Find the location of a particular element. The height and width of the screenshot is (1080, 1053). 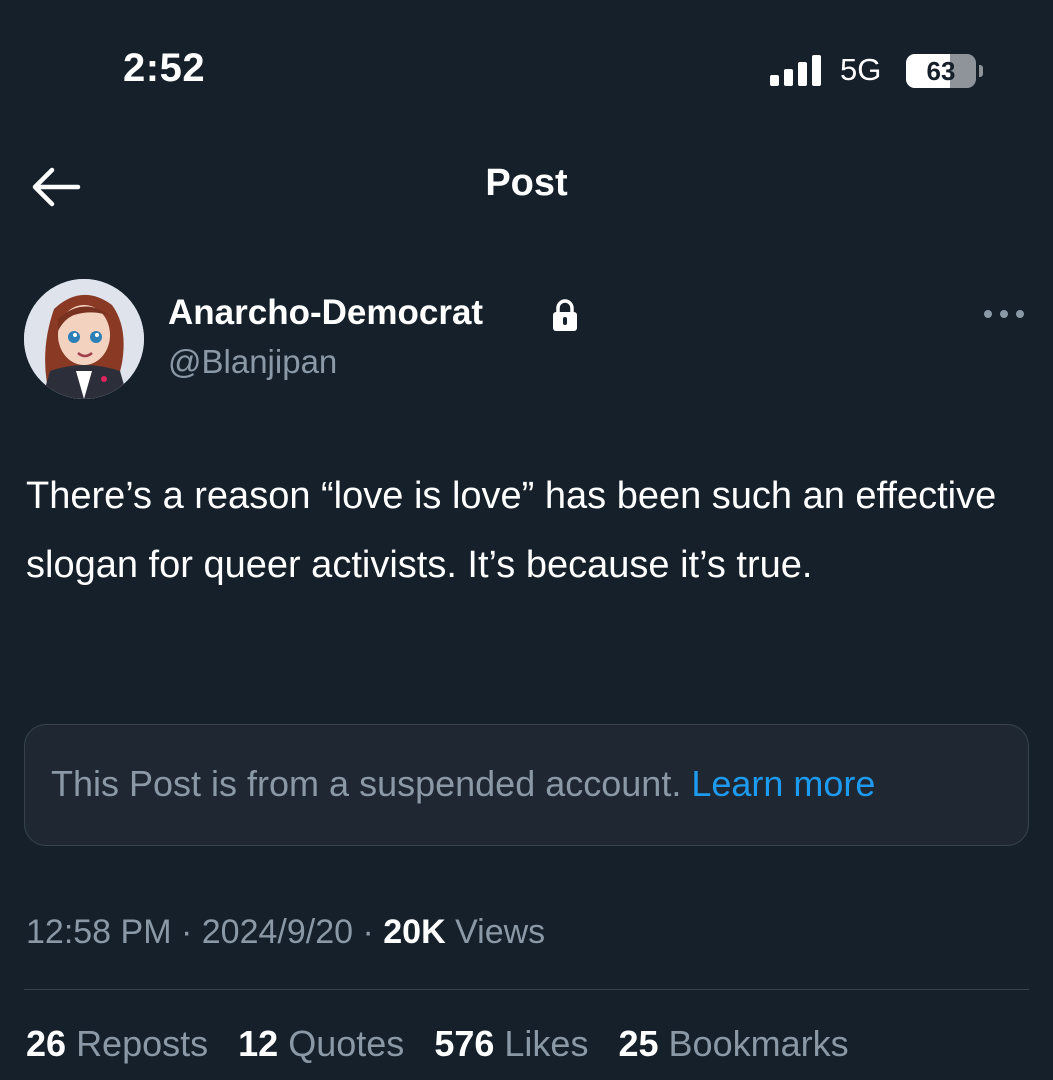

notice-text: This Post is from a suspended account. is located at coordinates (366, 783).